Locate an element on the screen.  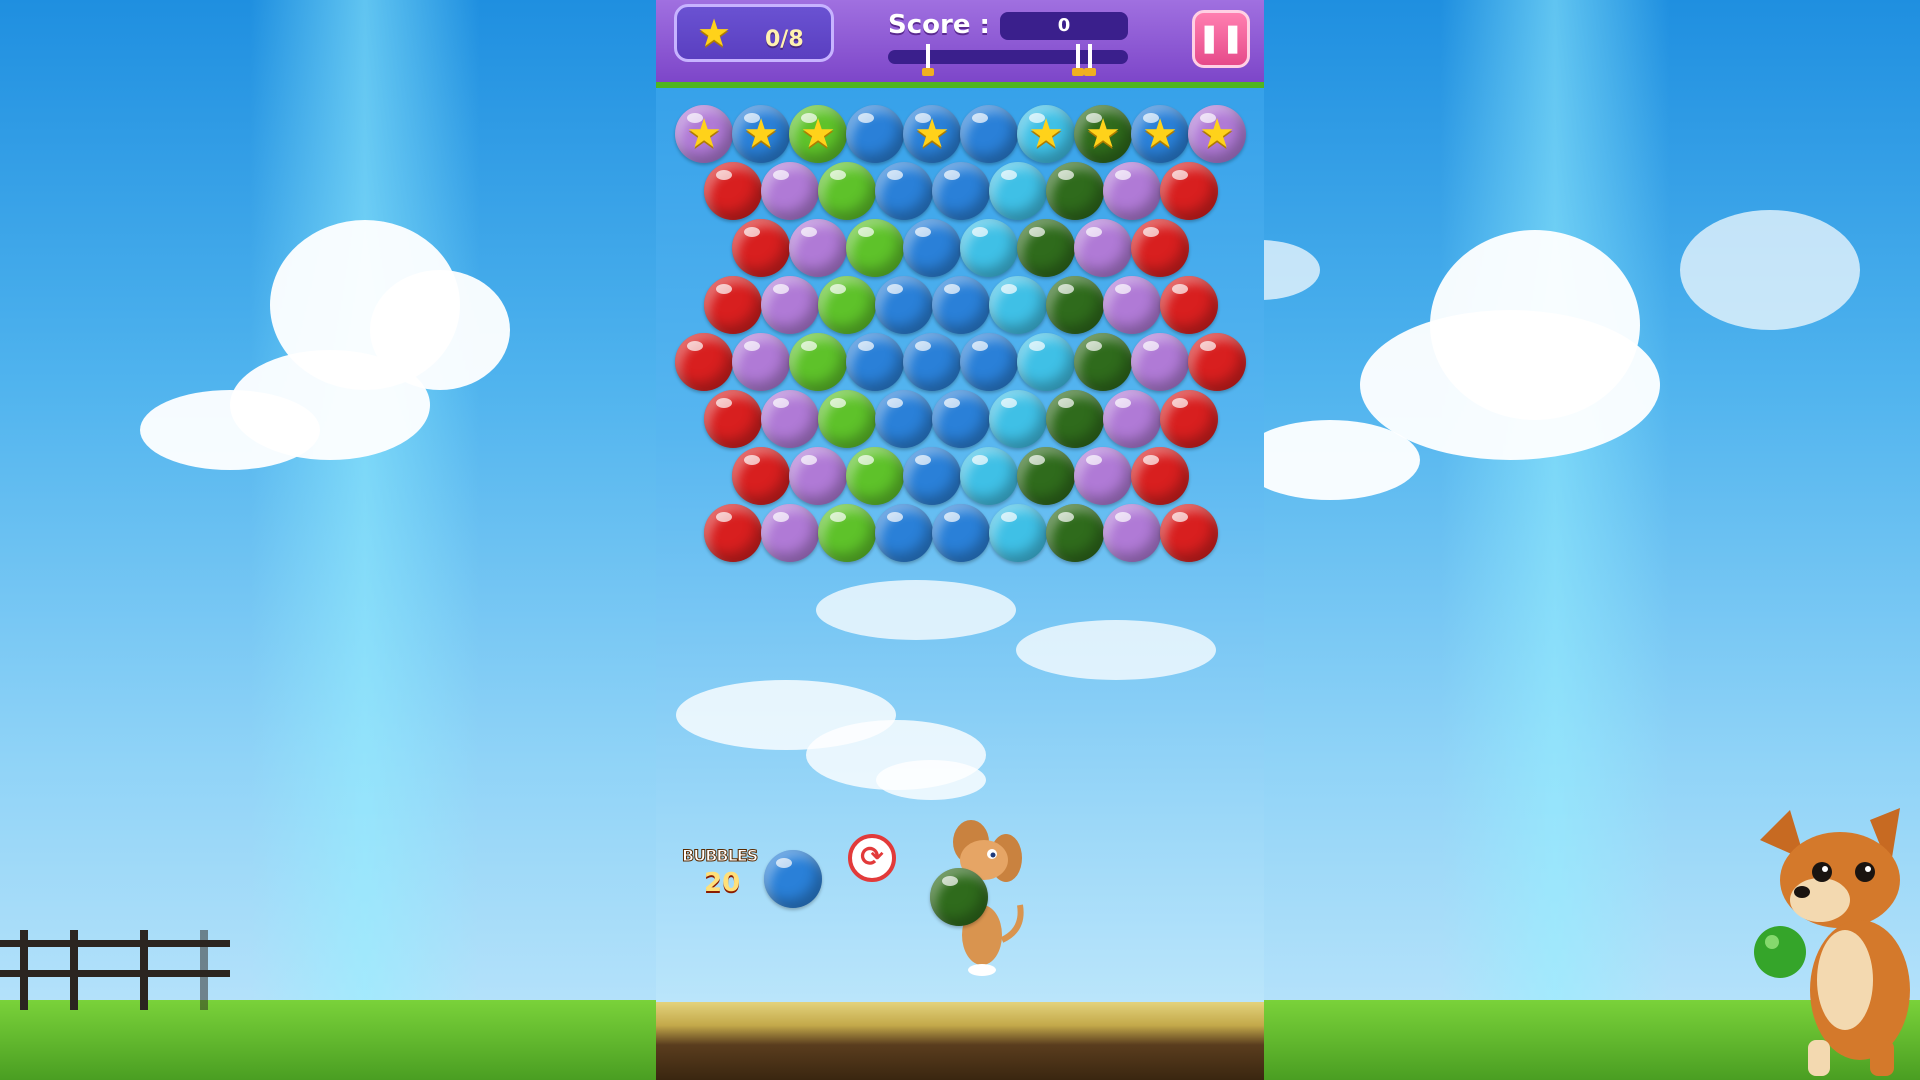
fence is located at coordinates (115, 965).